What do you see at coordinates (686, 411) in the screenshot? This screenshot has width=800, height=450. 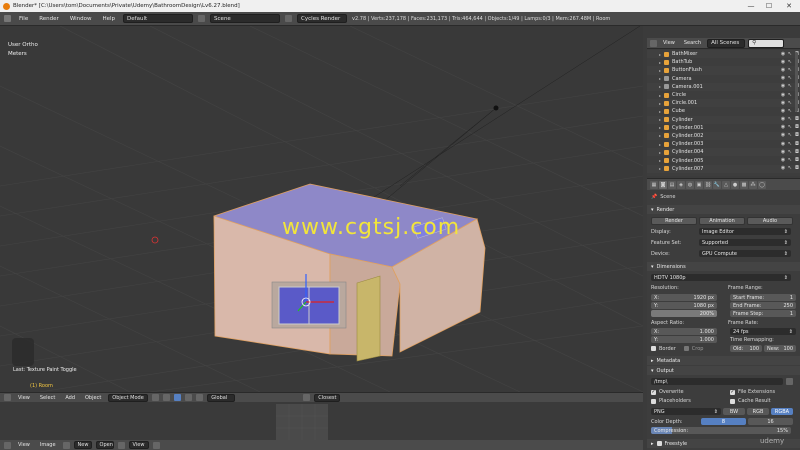 I see `file-format-select: PNG ⇕` at bounding box center [686, 411].